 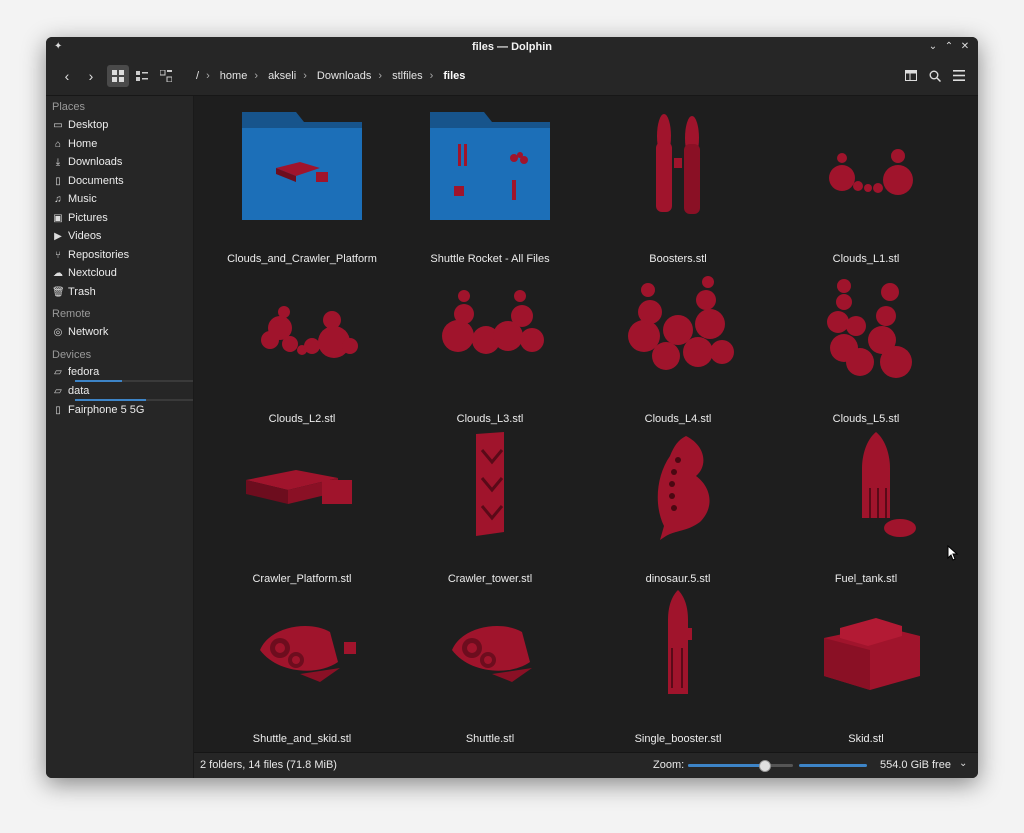 What do you see at coordinates (120, 292) in the screenshot?
I see `sidebar-item-trash: 🗑 Trash` at bounding box center [120, 292].